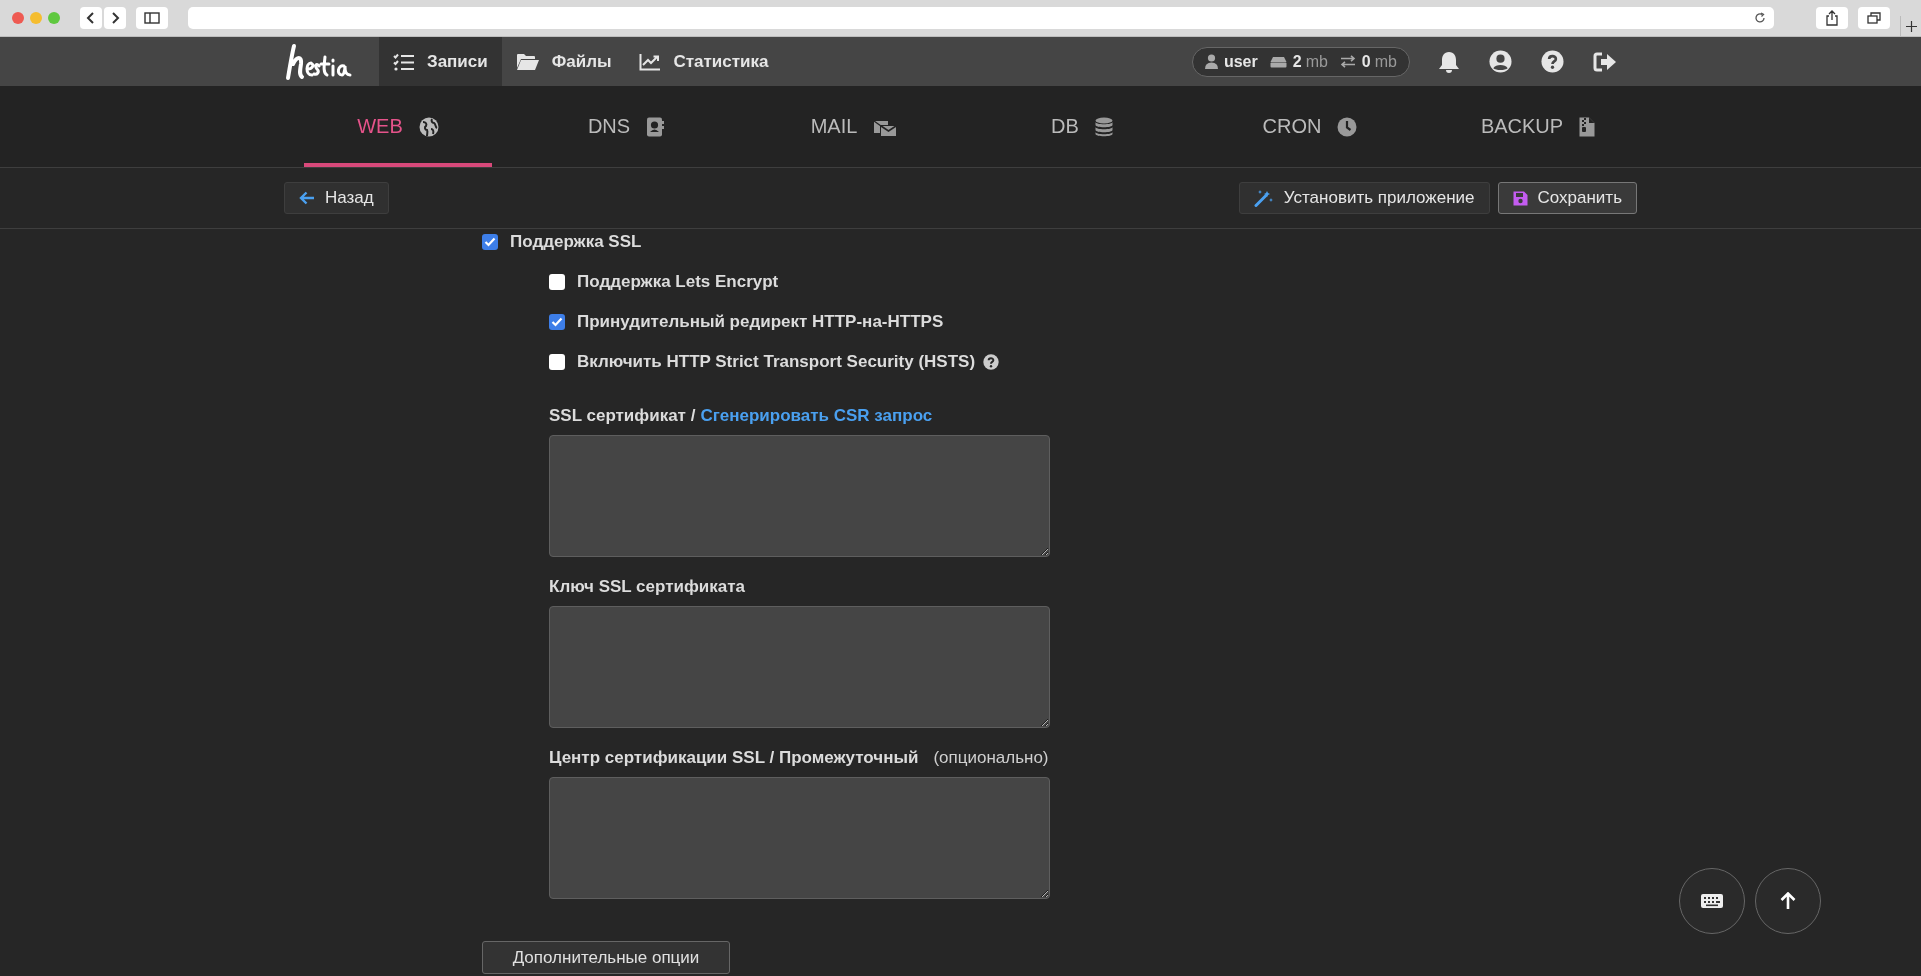 Image resolution: width=1921 pixels, height=976 pixels. What do you see at coordinates (1385, 61) in the screenshot?
I see `bandwidth-unit: mb` at bounding box center [1385, 61].